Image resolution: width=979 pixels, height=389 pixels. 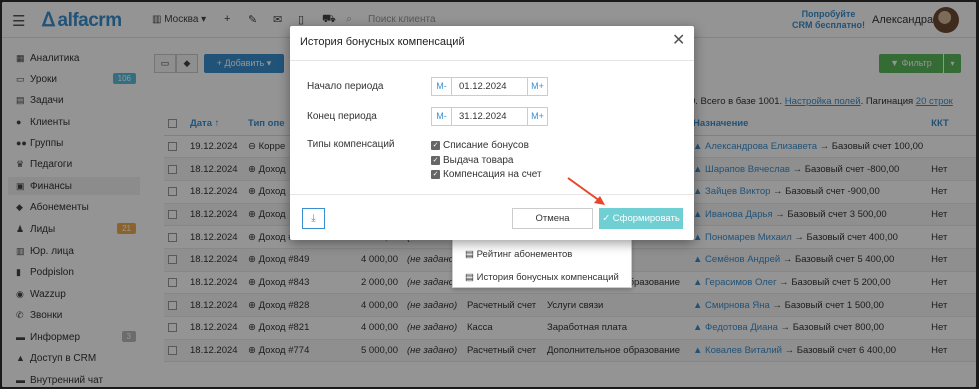 I want to click on checkbox-write-off: ✓ Списание бонусов, so click(x=480, y=145).